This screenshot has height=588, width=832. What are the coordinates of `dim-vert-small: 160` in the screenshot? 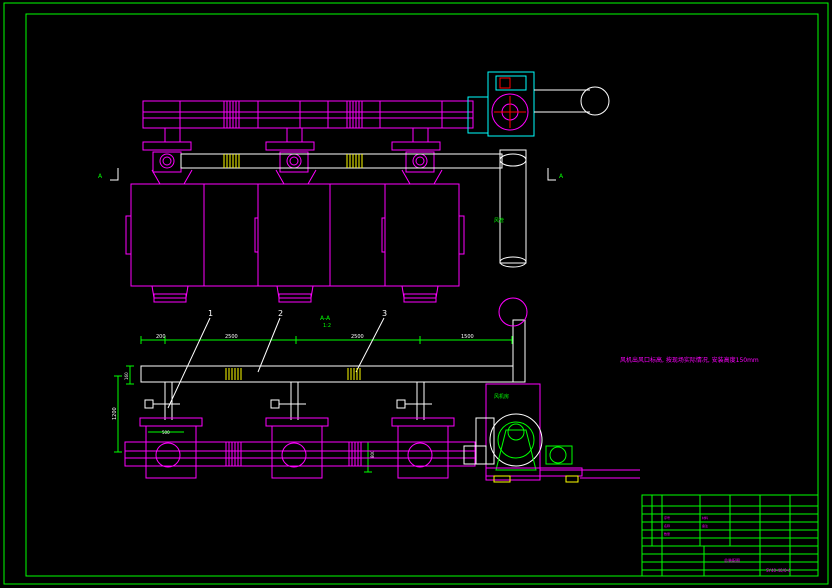 It's located at (126, 376).